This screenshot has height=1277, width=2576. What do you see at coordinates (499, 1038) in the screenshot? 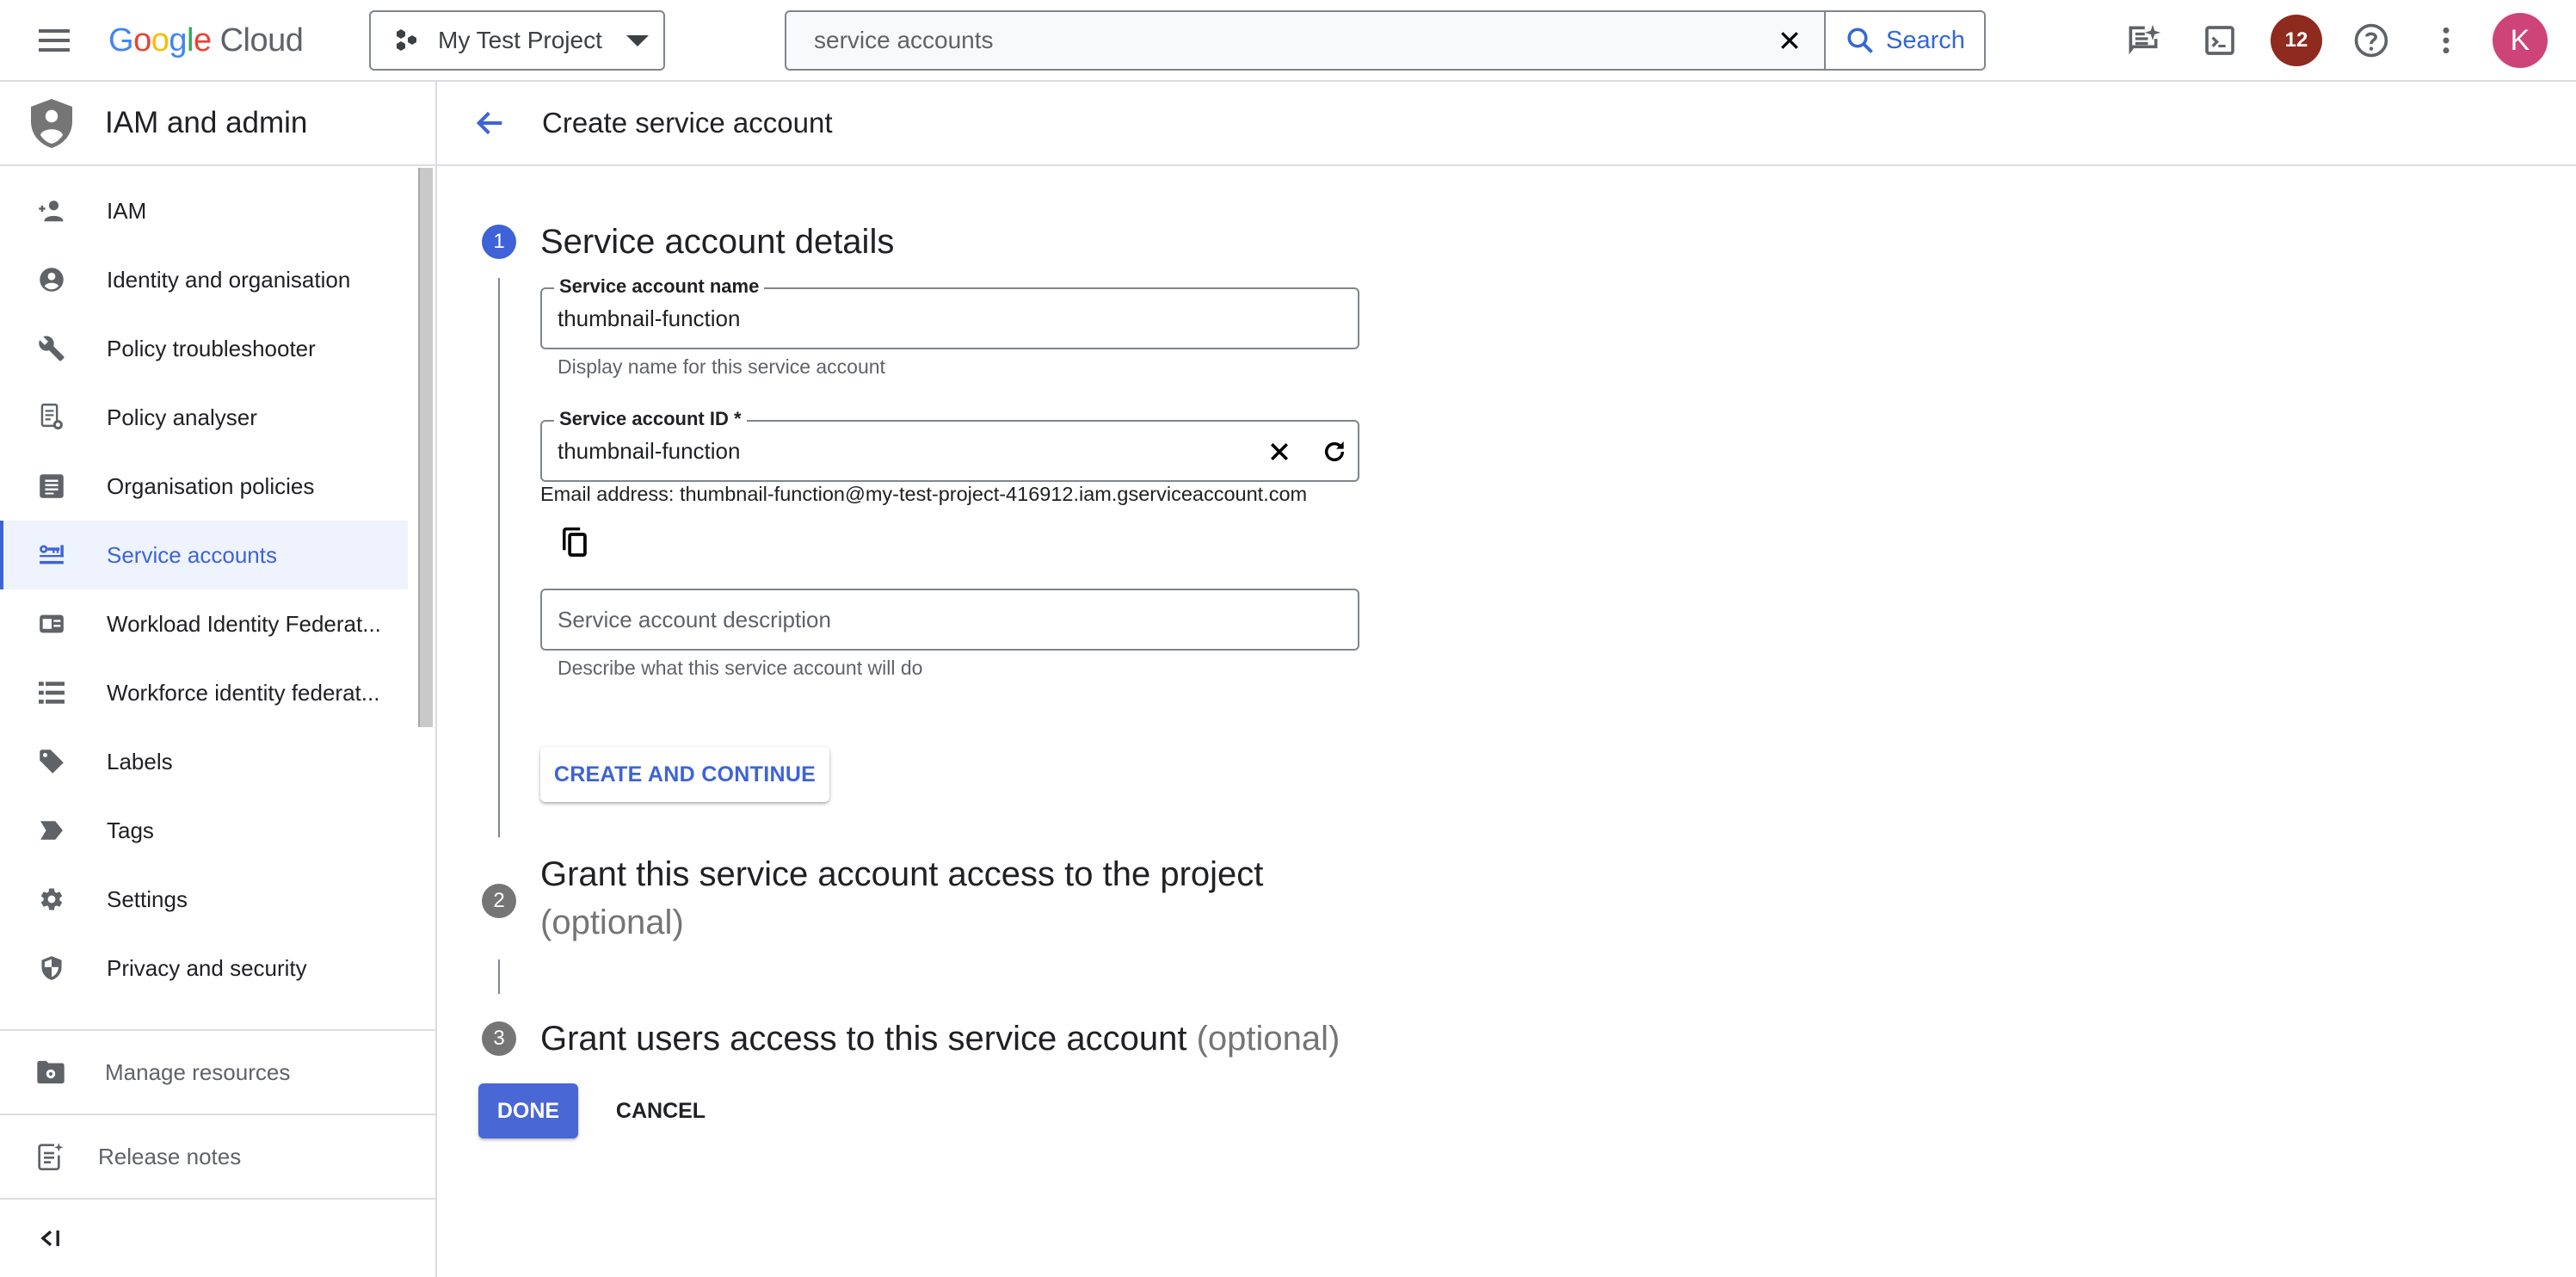
I see `step-3-number: 3` at bounding box center [499, 1038].